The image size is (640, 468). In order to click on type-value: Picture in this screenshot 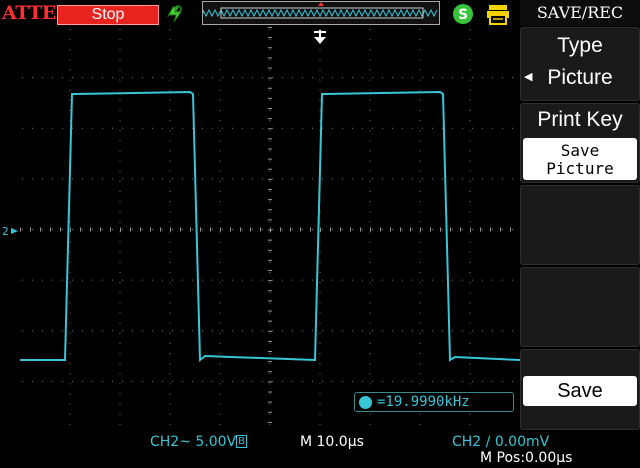, I will do `click(580, 77)`.